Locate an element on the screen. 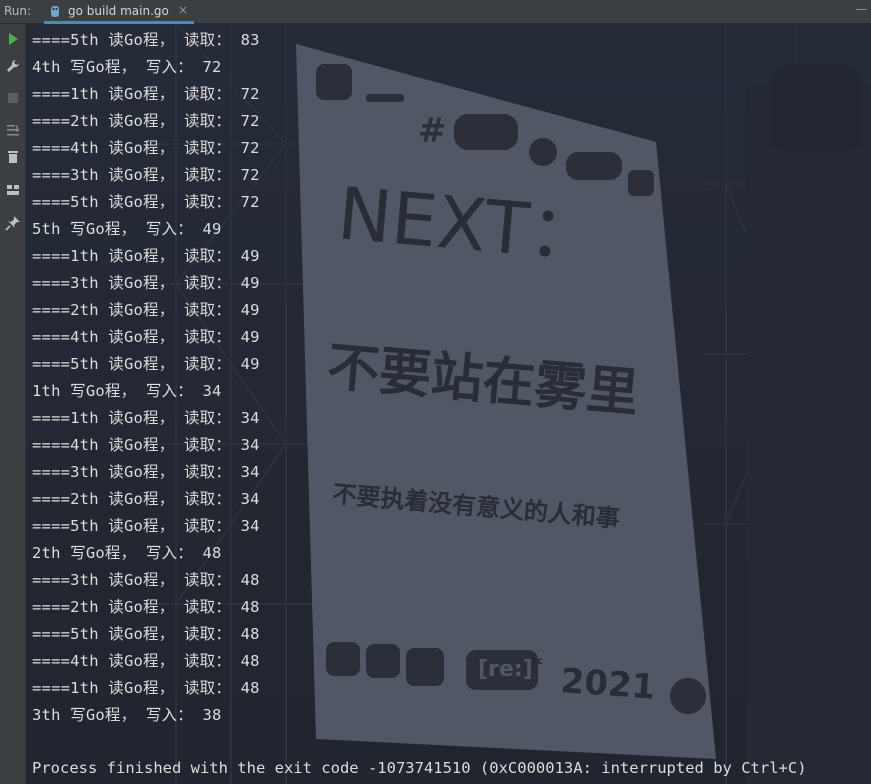 The width and height of the screenshot is (871, 784). console-line: ====5th 读Go程， 读取： 72 is located at coordinates (146, 202).